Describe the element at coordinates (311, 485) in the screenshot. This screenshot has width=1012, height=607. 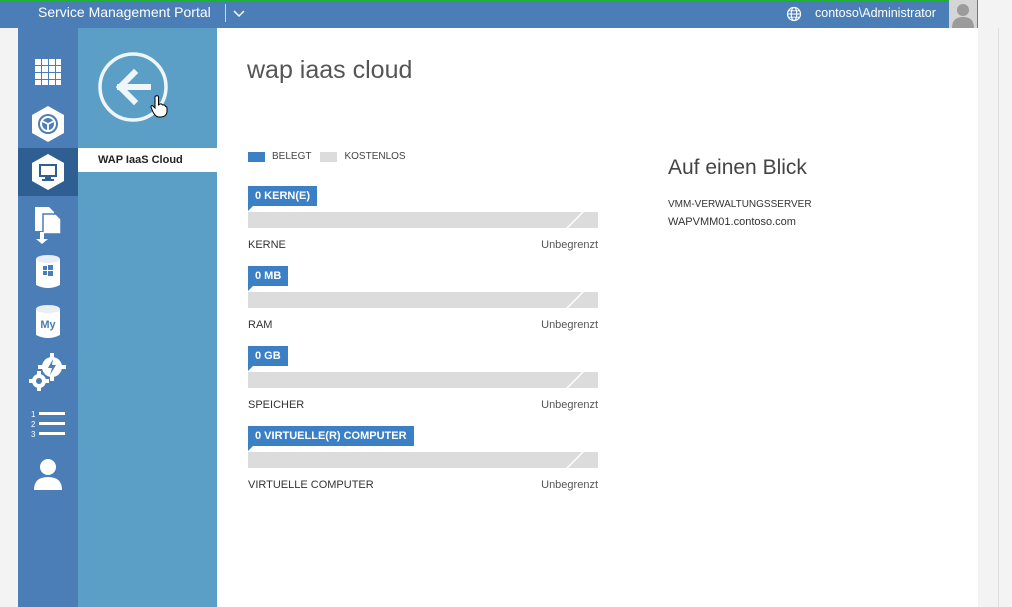
I see `quota-label: VIRTUELLE COMPUTER` at that location.